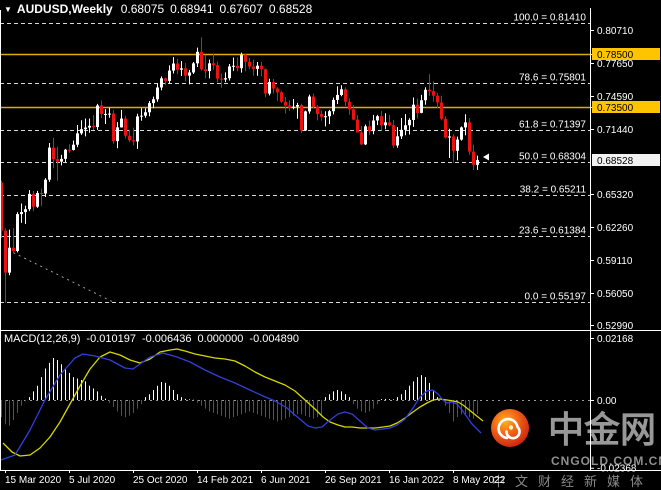 The image size is (661, 490). What do you see at coordinates (615, 130) in the screenshot?
I see `price-axis-label: 0.71440` at bounding box center [615, 130].